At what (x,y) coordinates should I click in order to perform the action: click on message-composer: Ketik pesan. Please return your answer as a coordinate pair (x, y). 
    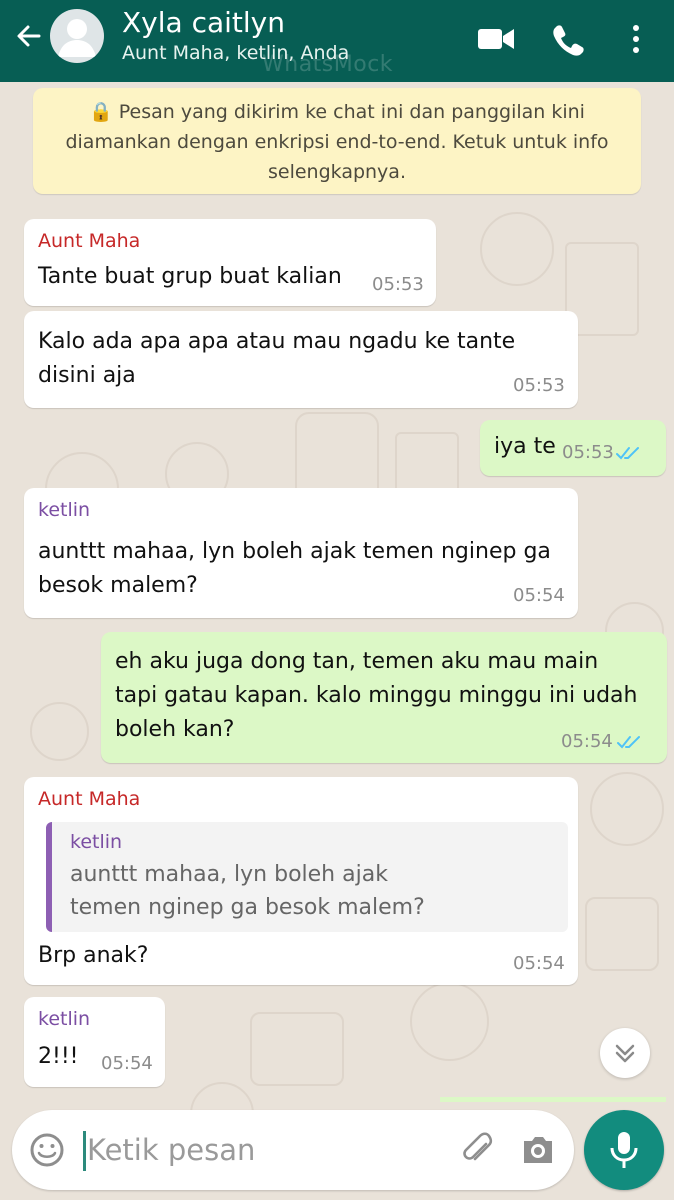
    Looking at the image, I should click on (293, 1150).